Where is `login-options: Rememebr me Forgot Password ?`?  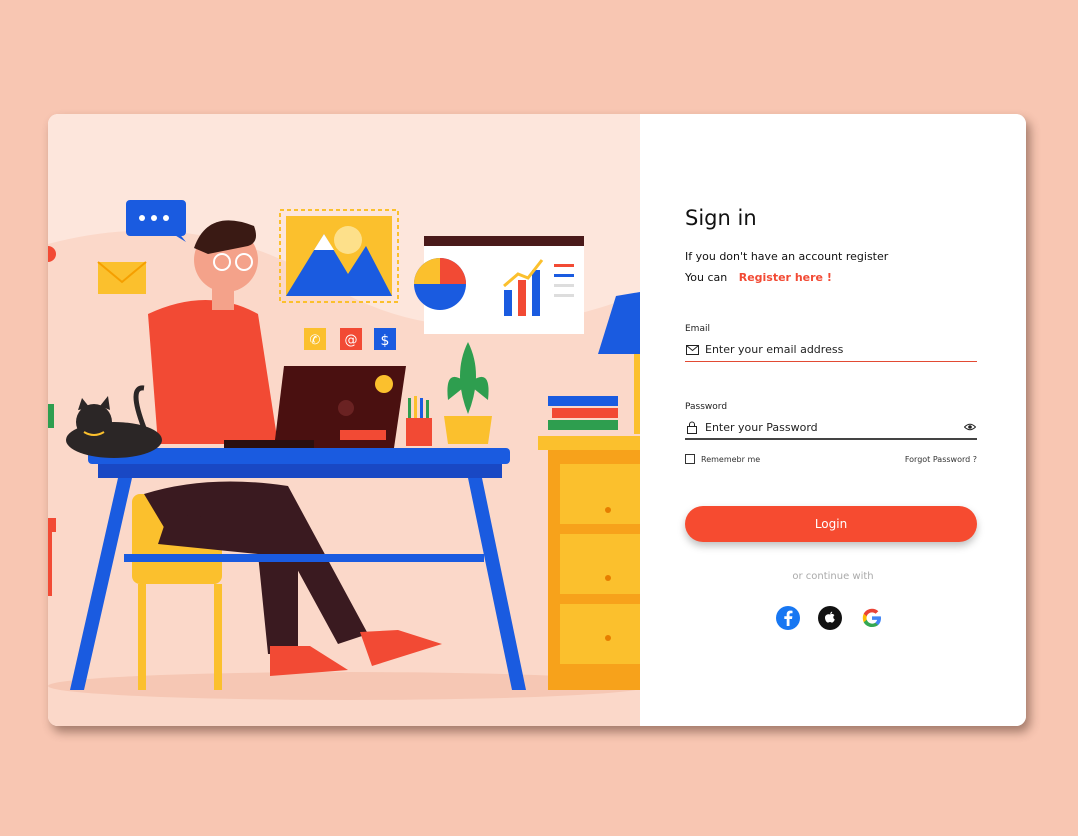
login-options: Rememebr me Forgot Password ? is located at coordinates (831, 459).